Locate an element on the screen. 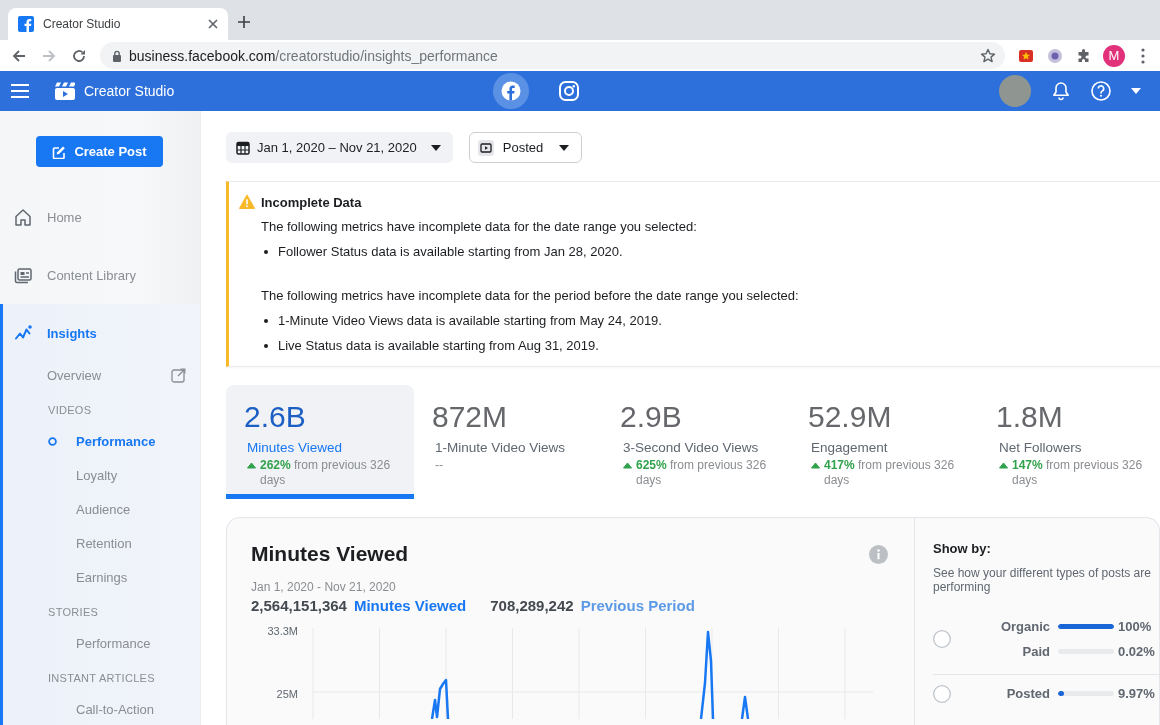 The image size is (1160, 725). plus-icon is located at coordinates (244, 22).